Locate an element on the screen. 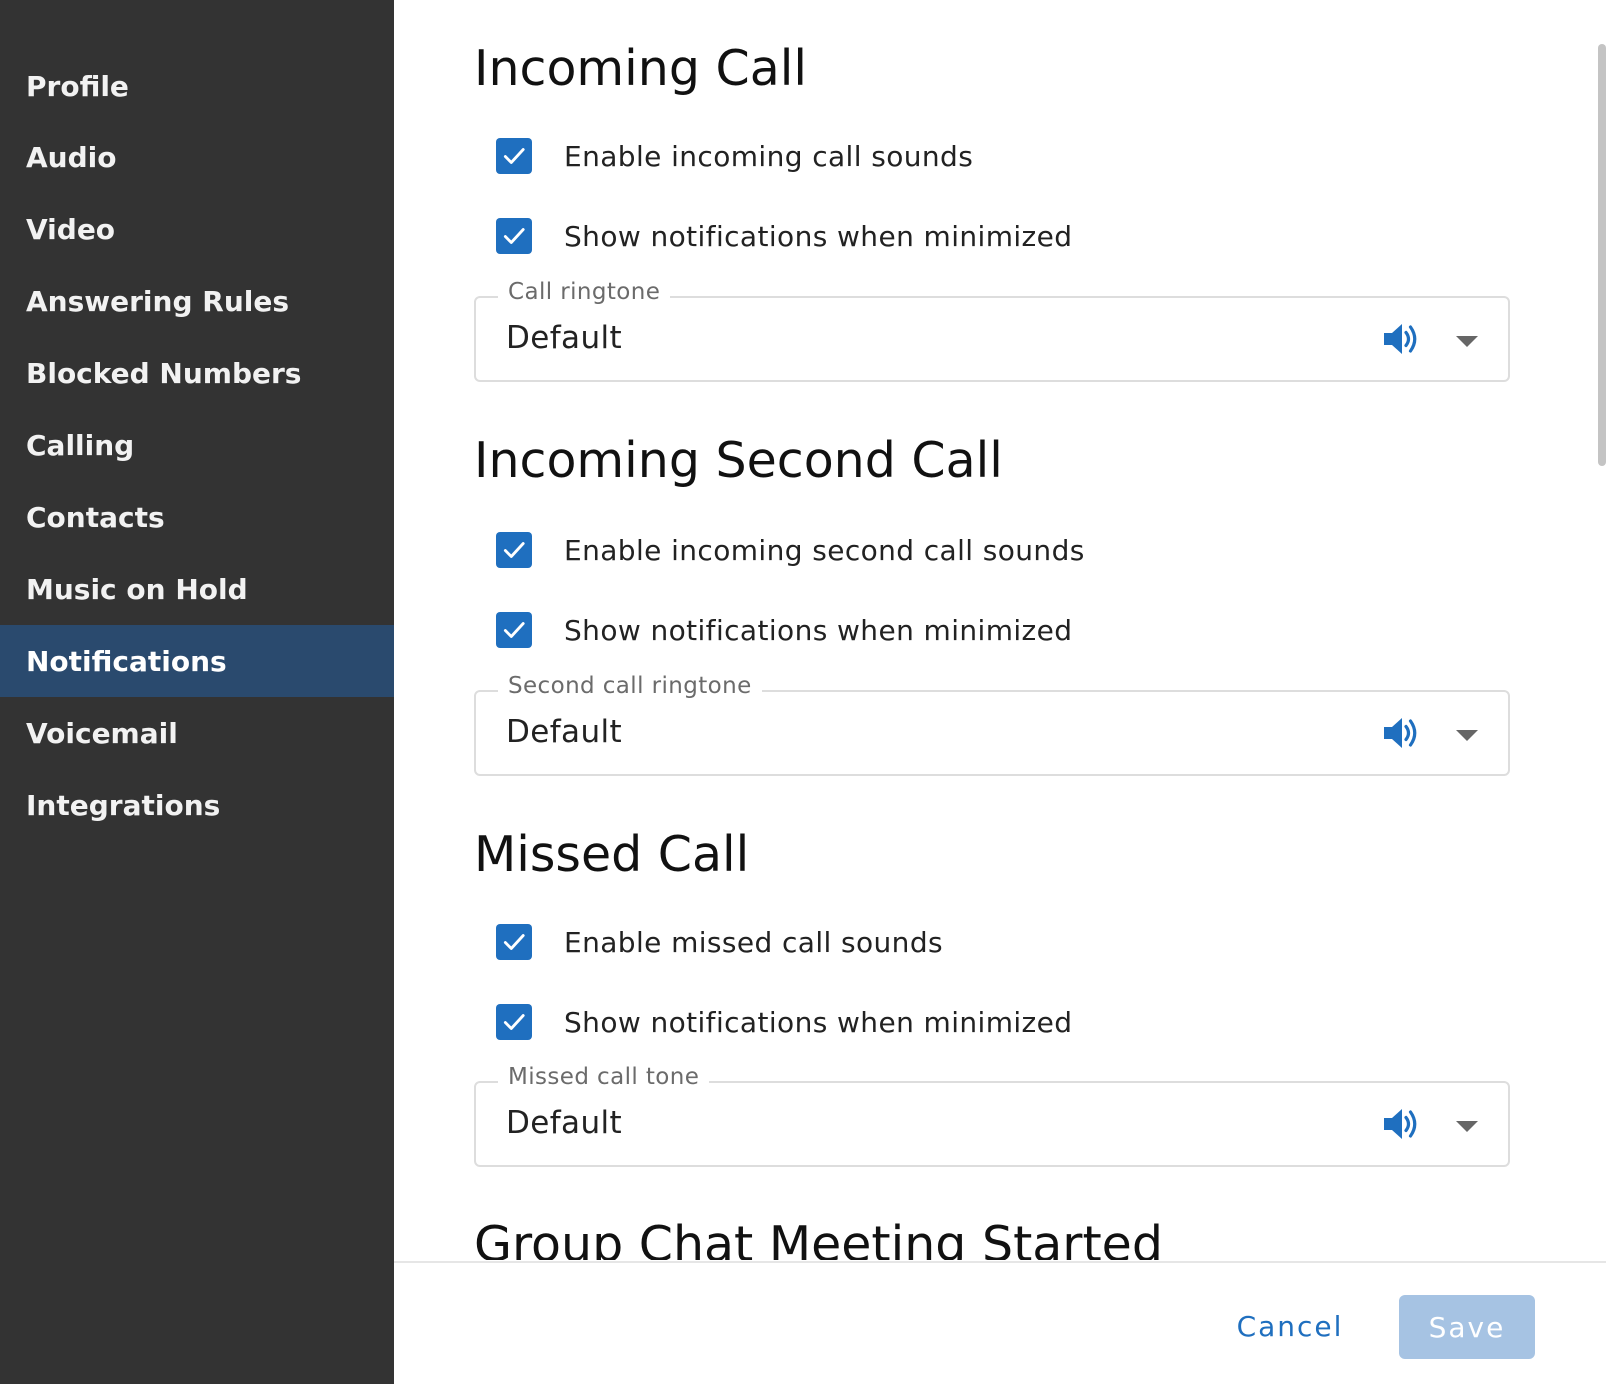 This screenshot has width=1606, height=1384. second-call-ringtone-select: Second call ringtone Default is located at coordinates (992, 724).